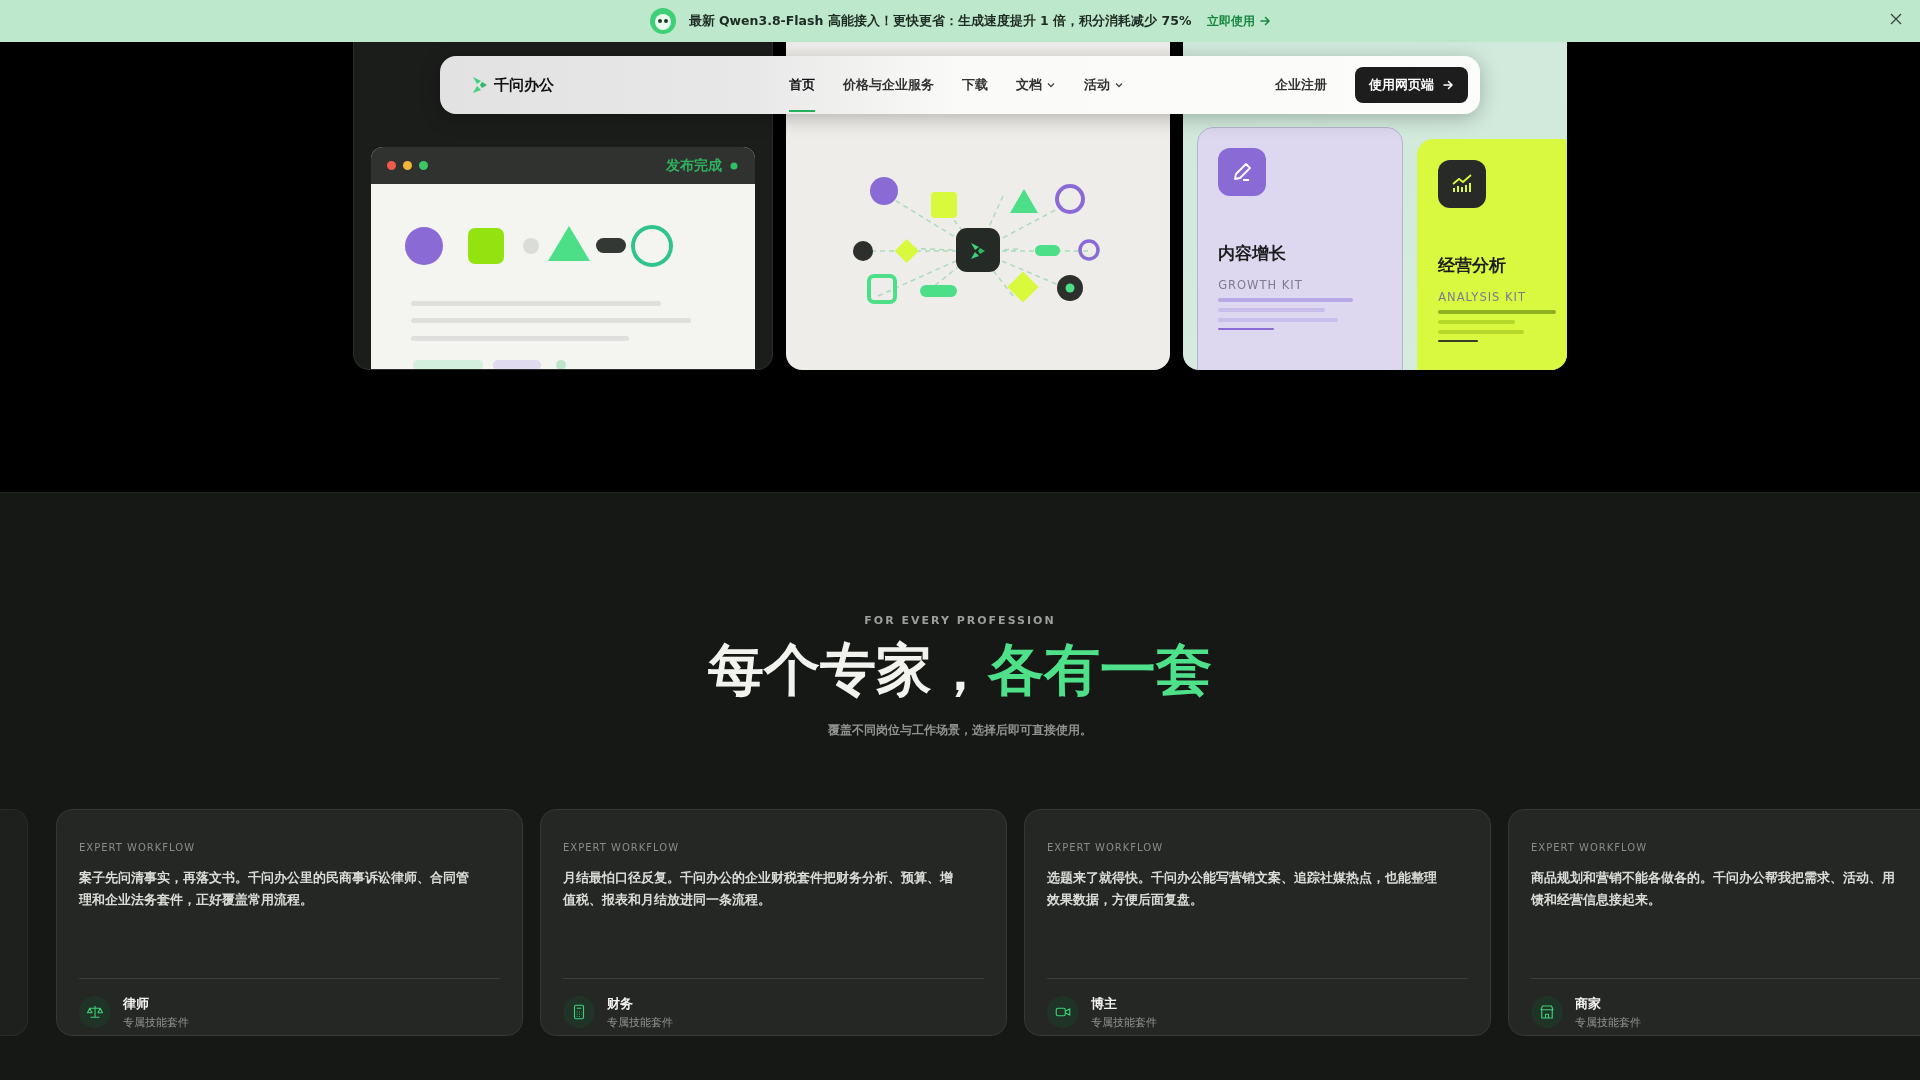 This screenshot has height=1080, width=1920. Describe the element at coordinates (1100, 669) in the screenshot. I see `section-heading-highlight: 各有一套` at that location.